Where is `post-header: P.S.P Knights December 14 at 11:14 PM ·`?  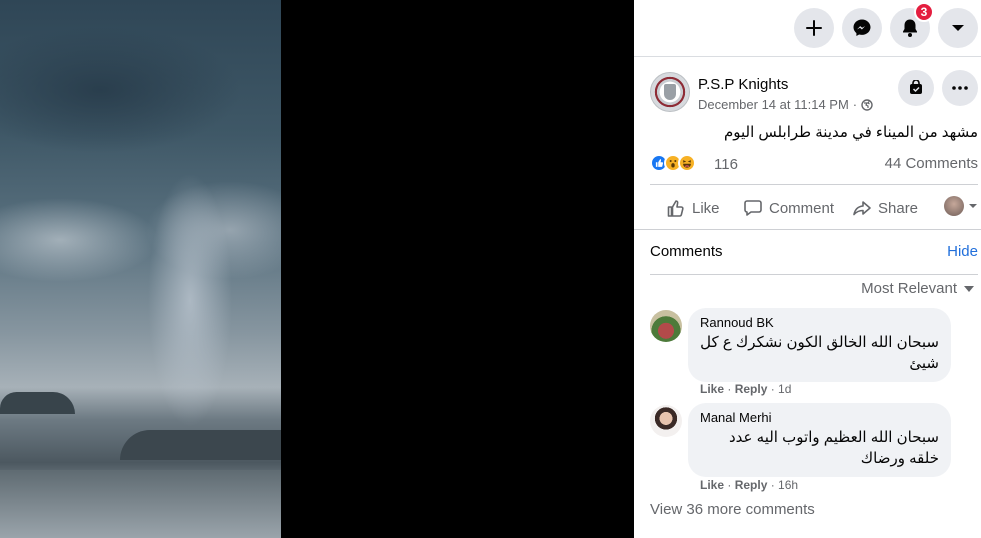 post-header: P.S.P Knights December 14 at 11:14 PM · is located at coordinates (814, 93).